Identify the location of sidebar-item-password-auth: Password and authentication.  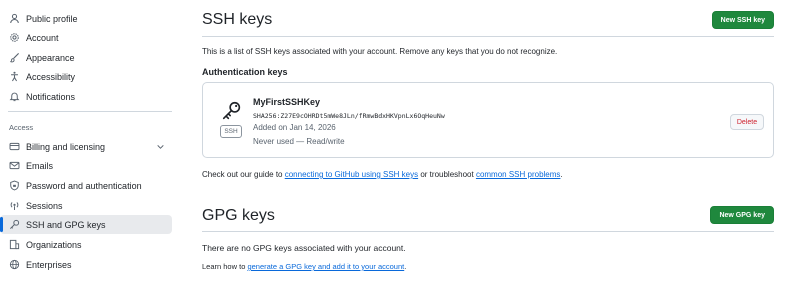
(86, 185).